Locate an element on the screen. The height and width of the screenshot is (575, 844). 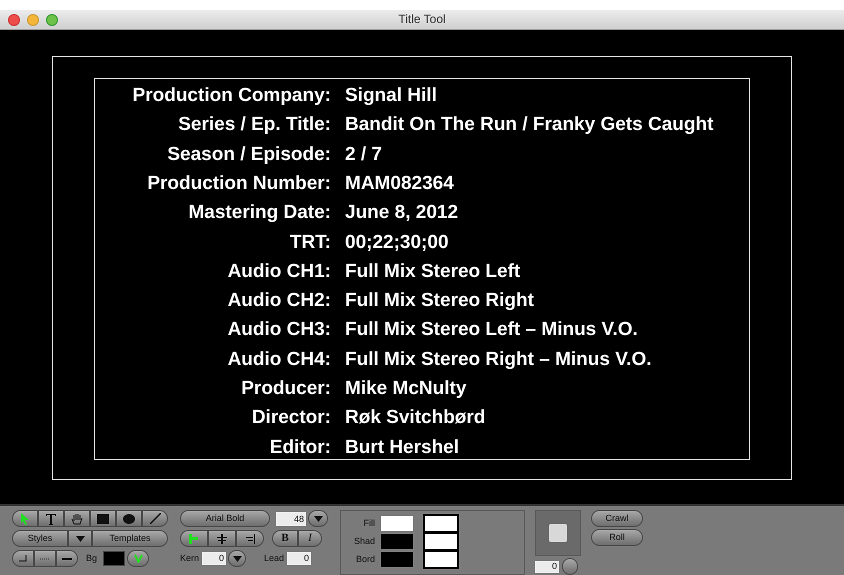
ellipse-icon is located at coordinates (129, 519).